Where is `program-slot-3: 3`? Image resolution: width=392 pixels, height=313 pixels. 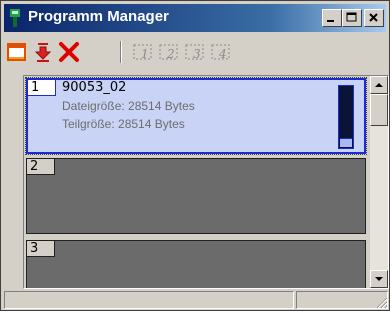 program-slot-3: 3 is located at coordinates (196, 264).